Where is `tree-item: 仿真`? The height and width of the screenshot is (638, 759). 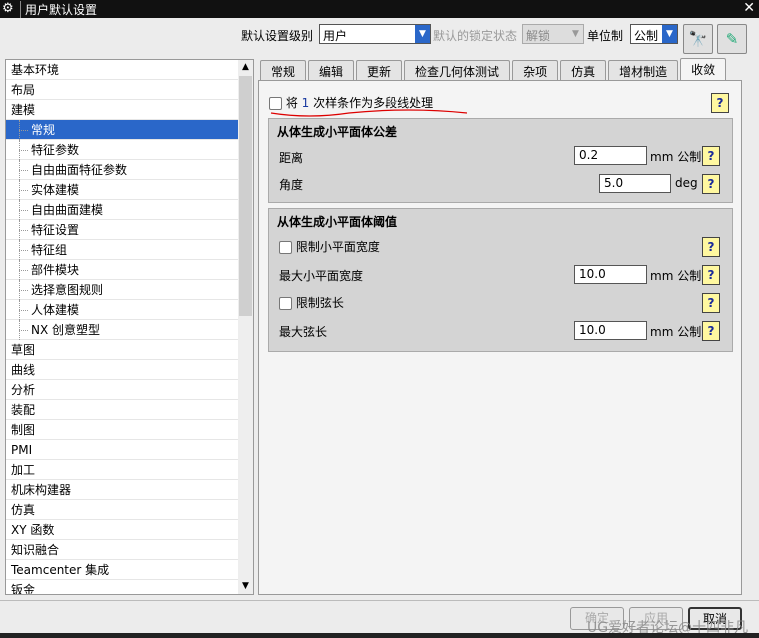
tree-item: 仿真 is located at coordinates (122, 510).